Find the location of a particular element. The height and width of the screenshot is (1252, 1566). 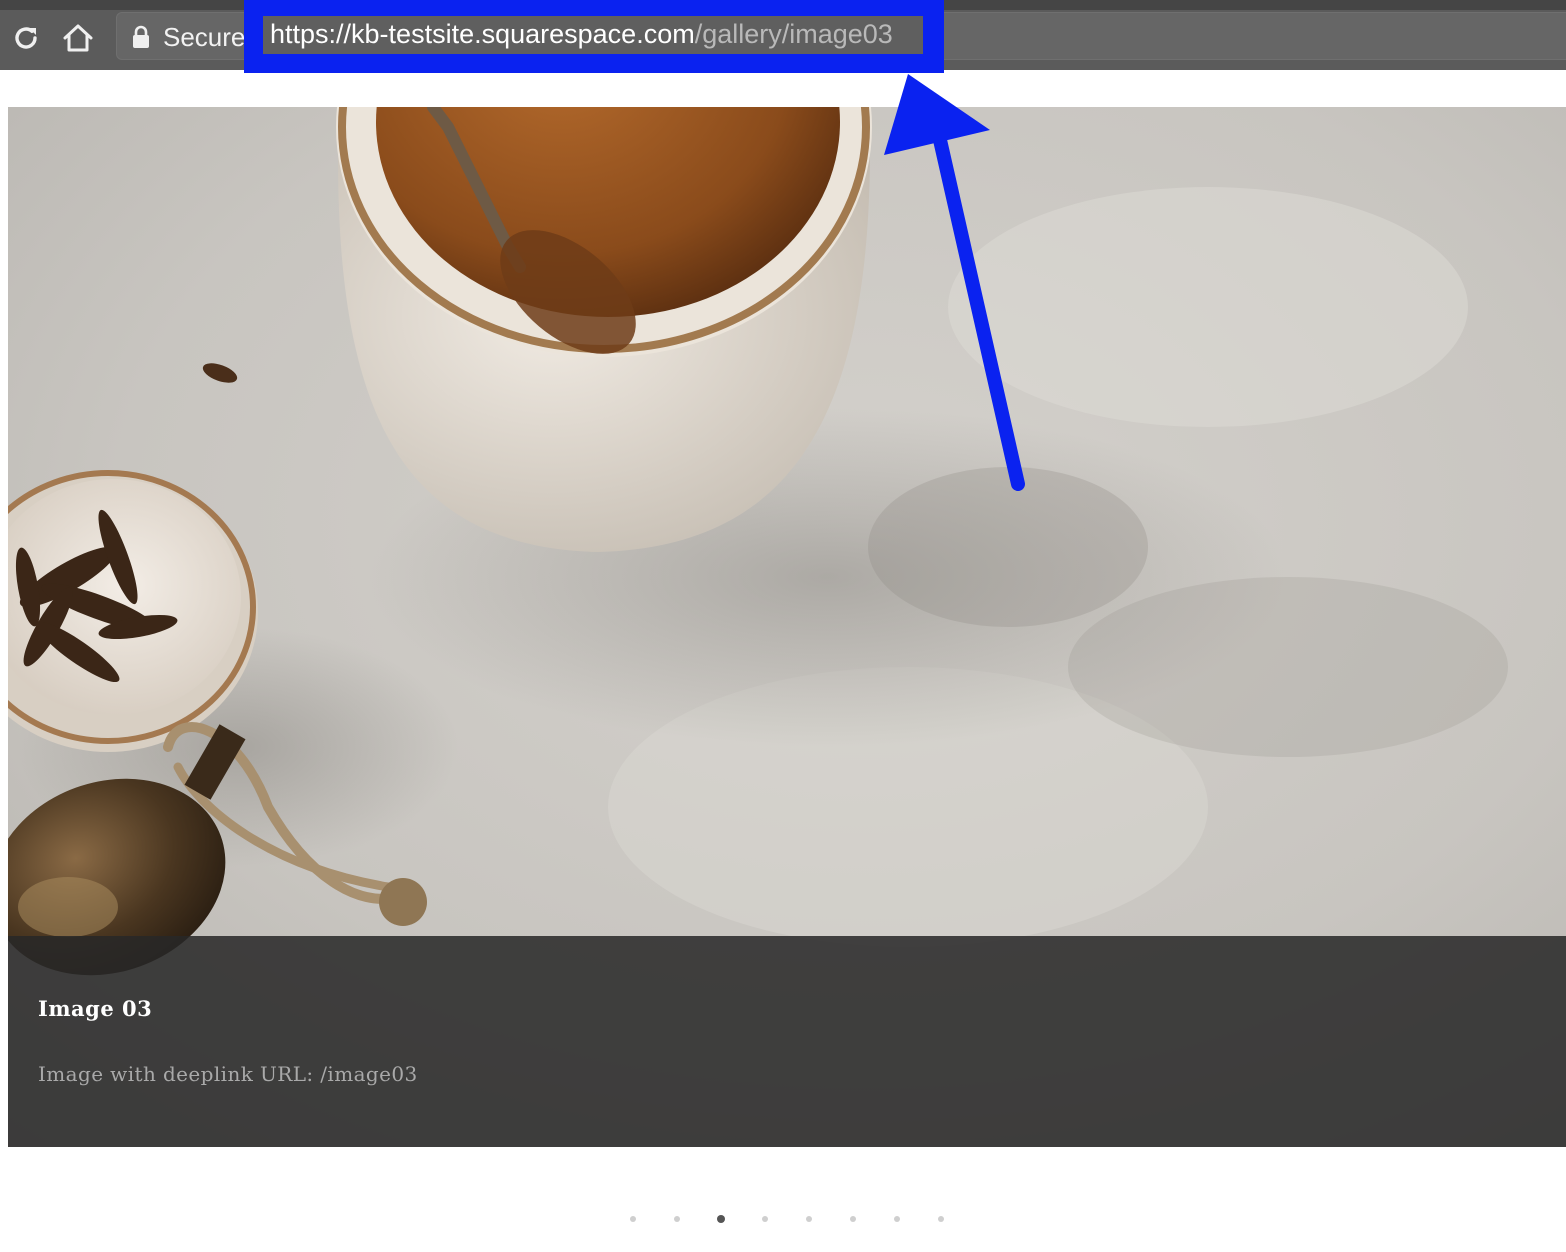

slide-pagination is located at coordinates (802, 1219).